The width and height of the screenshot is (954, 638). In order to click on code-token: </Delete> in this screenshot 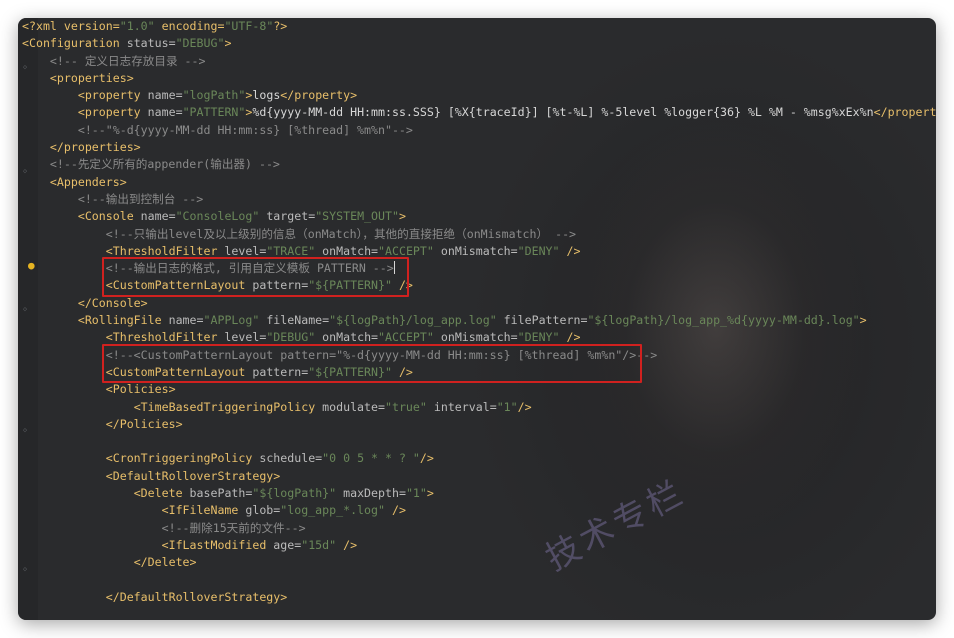, I will do `click(165, 562)`.